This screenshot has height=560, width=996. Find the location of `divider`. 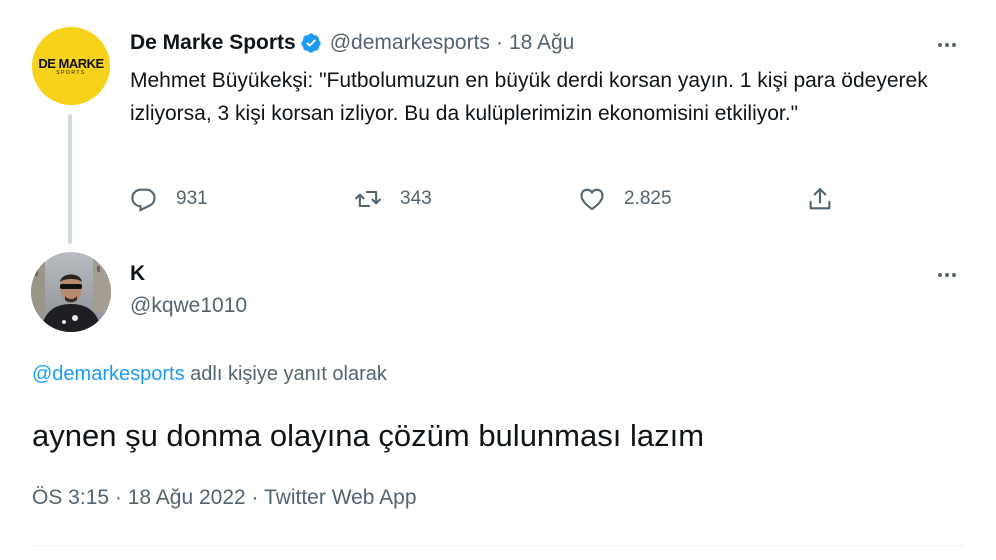

divider is located at coordinates (498, 545).